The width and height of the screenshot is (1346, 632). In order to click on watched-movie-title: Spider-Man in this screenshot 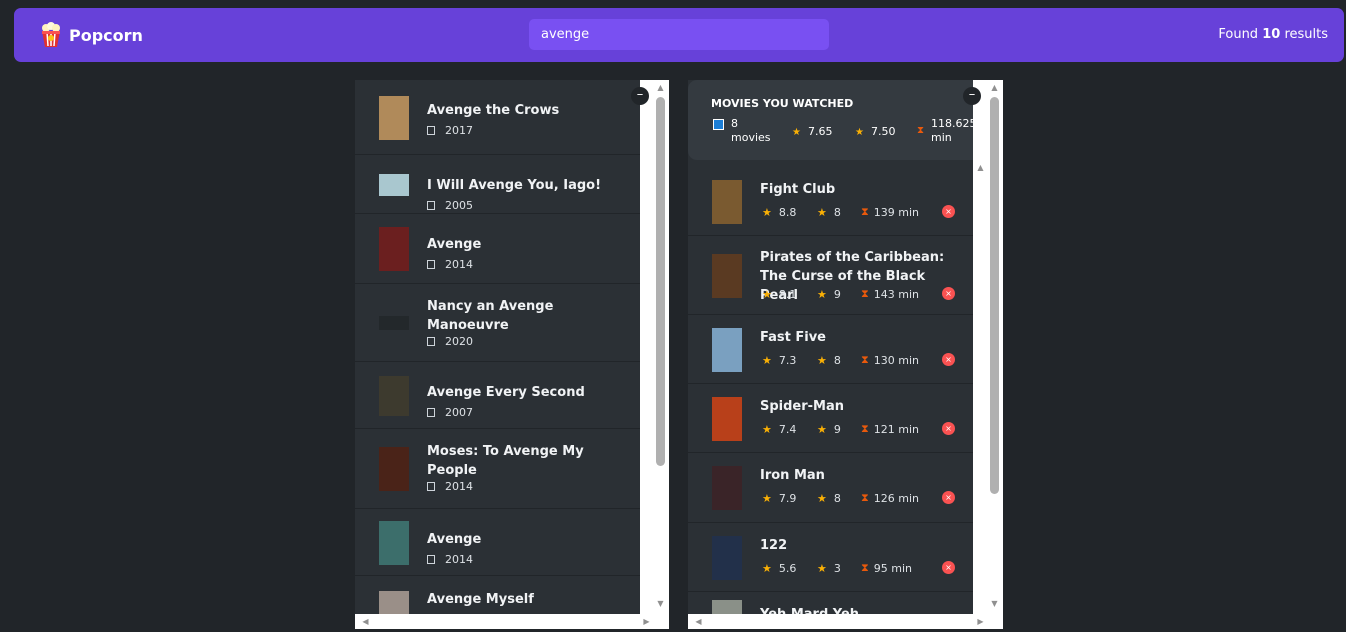, I will do `click(802, 406)`.